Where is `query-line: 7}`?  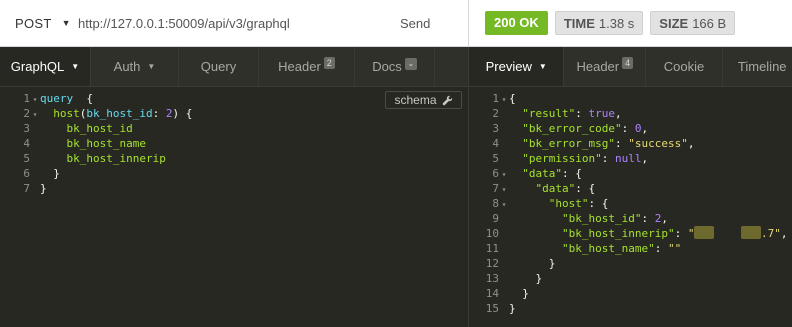 query-line: 7} is located at coordinates (234, 188).